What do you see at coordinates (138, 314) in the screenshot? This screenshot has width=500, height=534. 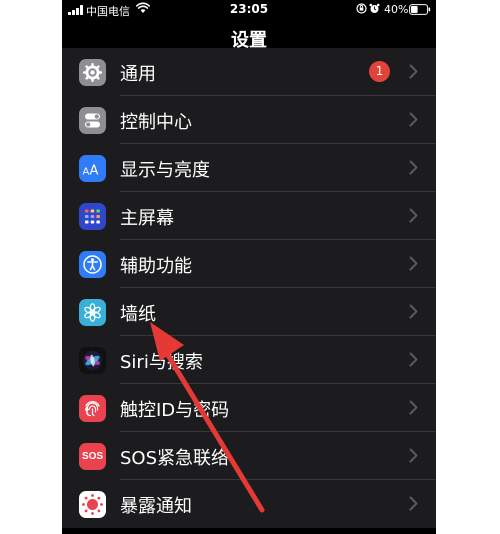 I see `settings-row-label: 墙纸` at bounding box center [138, 314].